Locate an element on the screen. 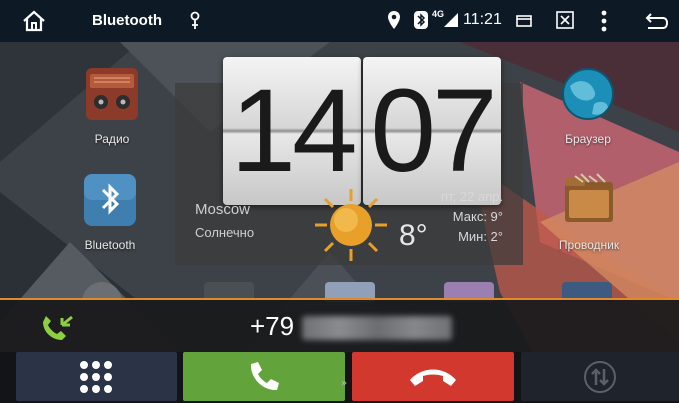 This screenshot has height=403, width=679. clock-minutes: 07 is located at coordinates (433, 131).